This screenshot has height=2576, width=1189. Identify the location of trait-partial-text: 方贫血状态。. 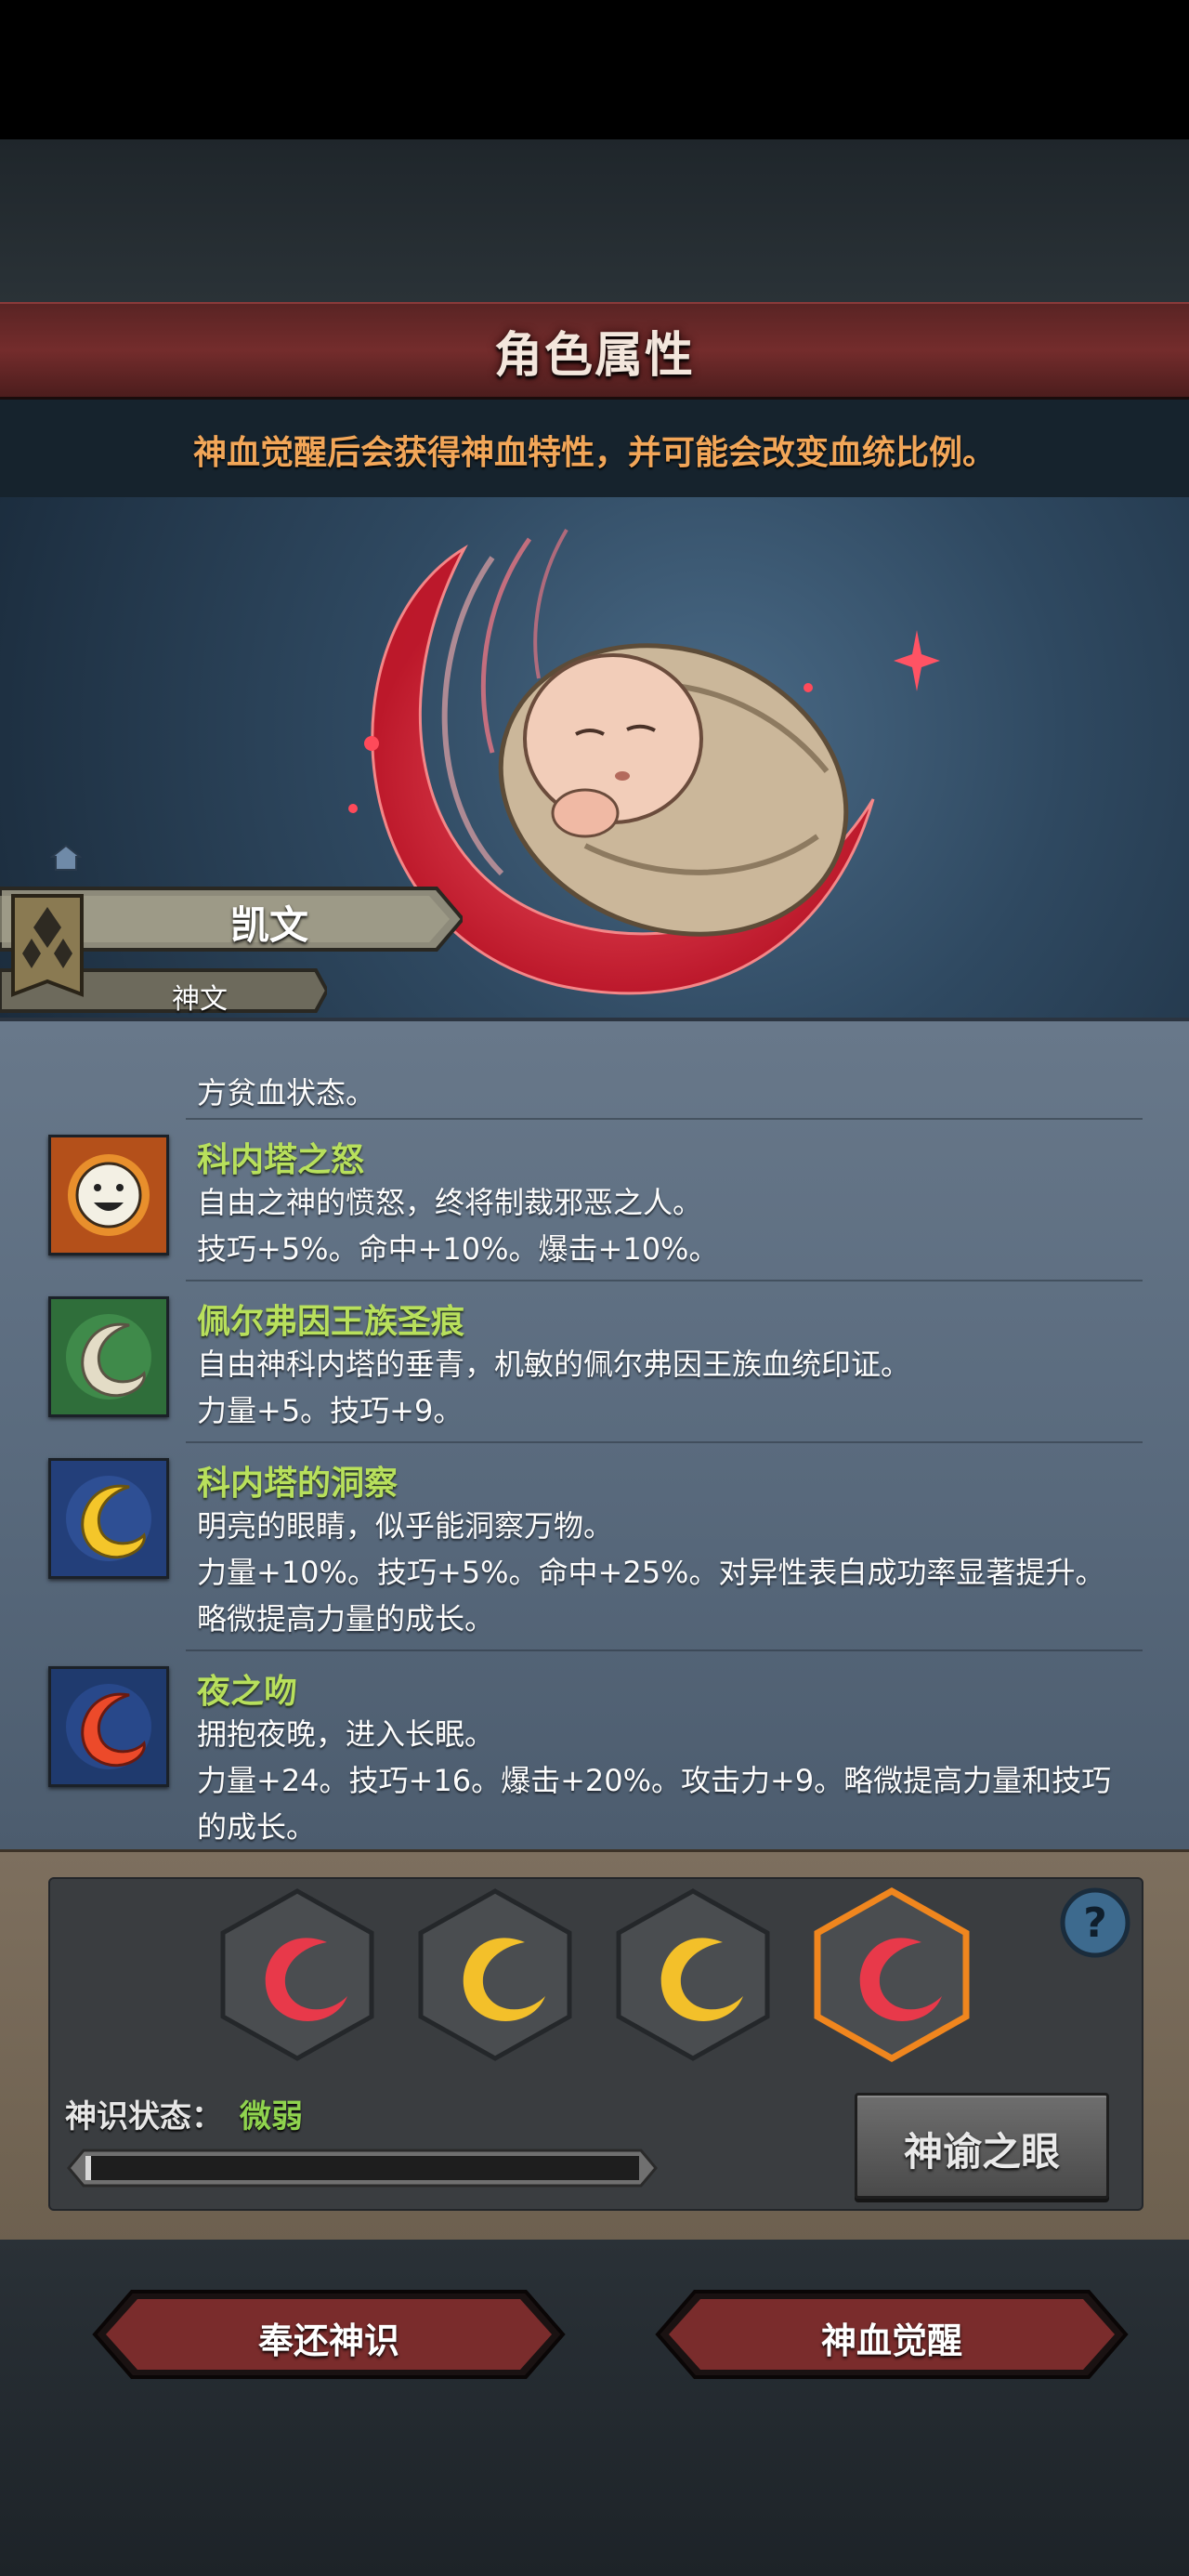
(286, 1093).